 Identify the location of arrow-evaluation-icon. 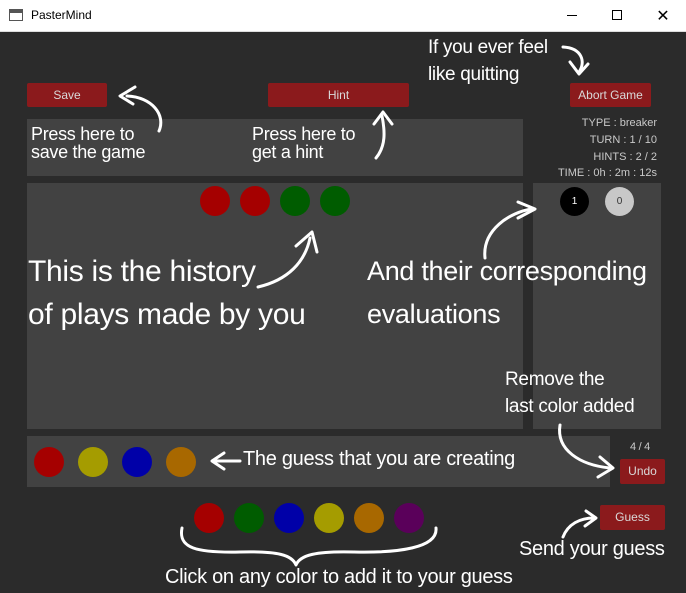
(508, 233).